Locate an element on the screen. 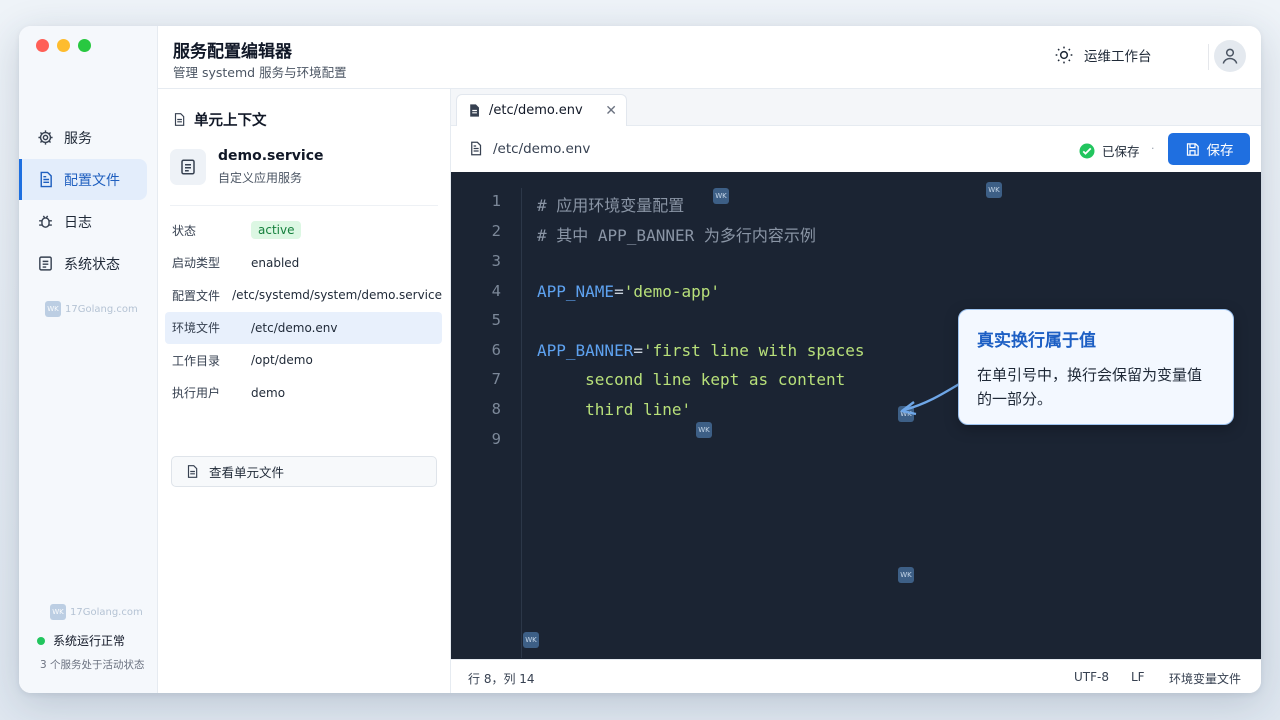 This screenshot has height=720, width=1280. system-status-detail: 3 个服务处于活动状态 is located at coordinates (92, 665).